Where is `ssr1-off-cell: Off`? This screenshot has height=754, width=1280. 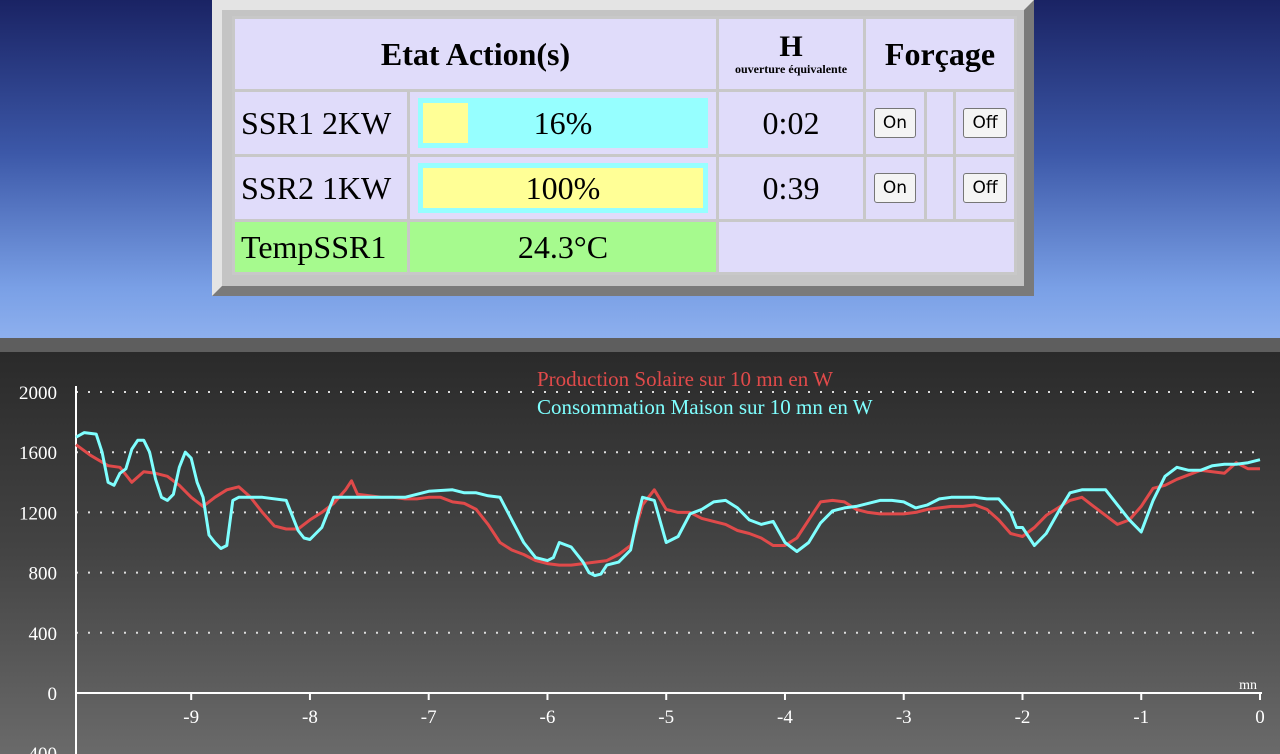 ssr1-off-cell: Off is located at coordinates (985, 123).